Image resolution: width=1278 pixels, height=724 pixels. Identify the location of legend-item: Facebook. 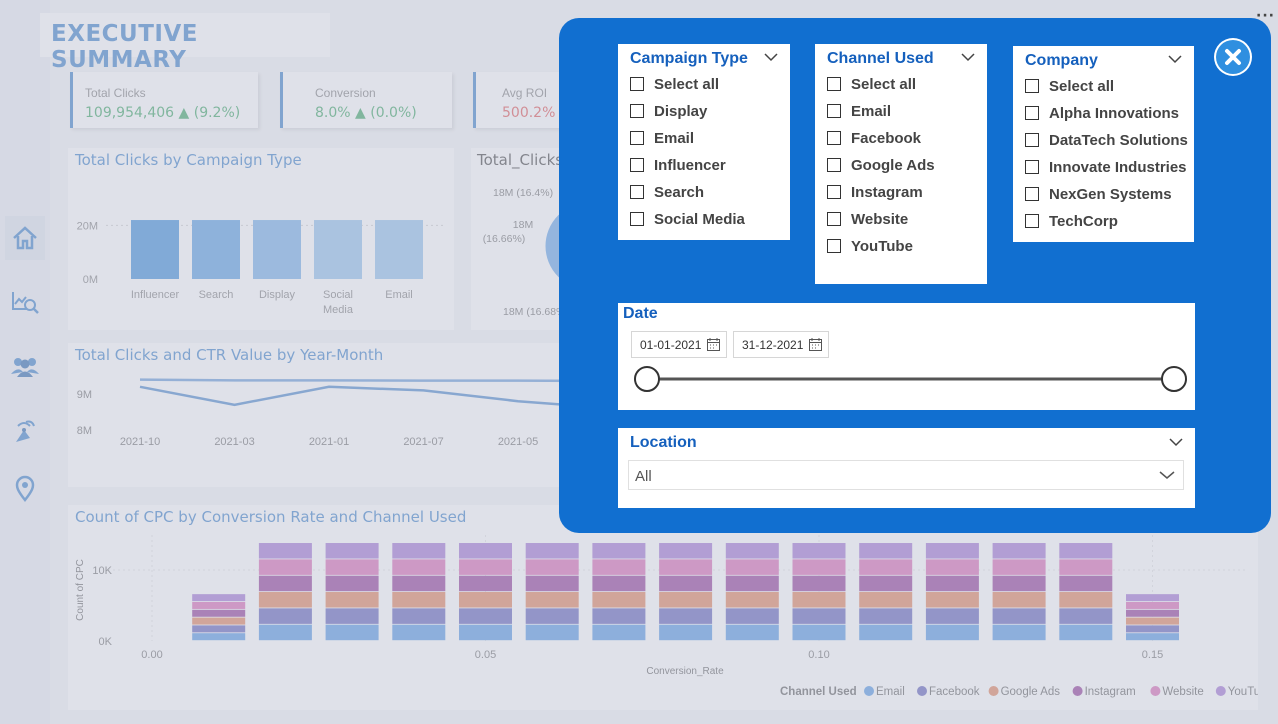
(954, 692).